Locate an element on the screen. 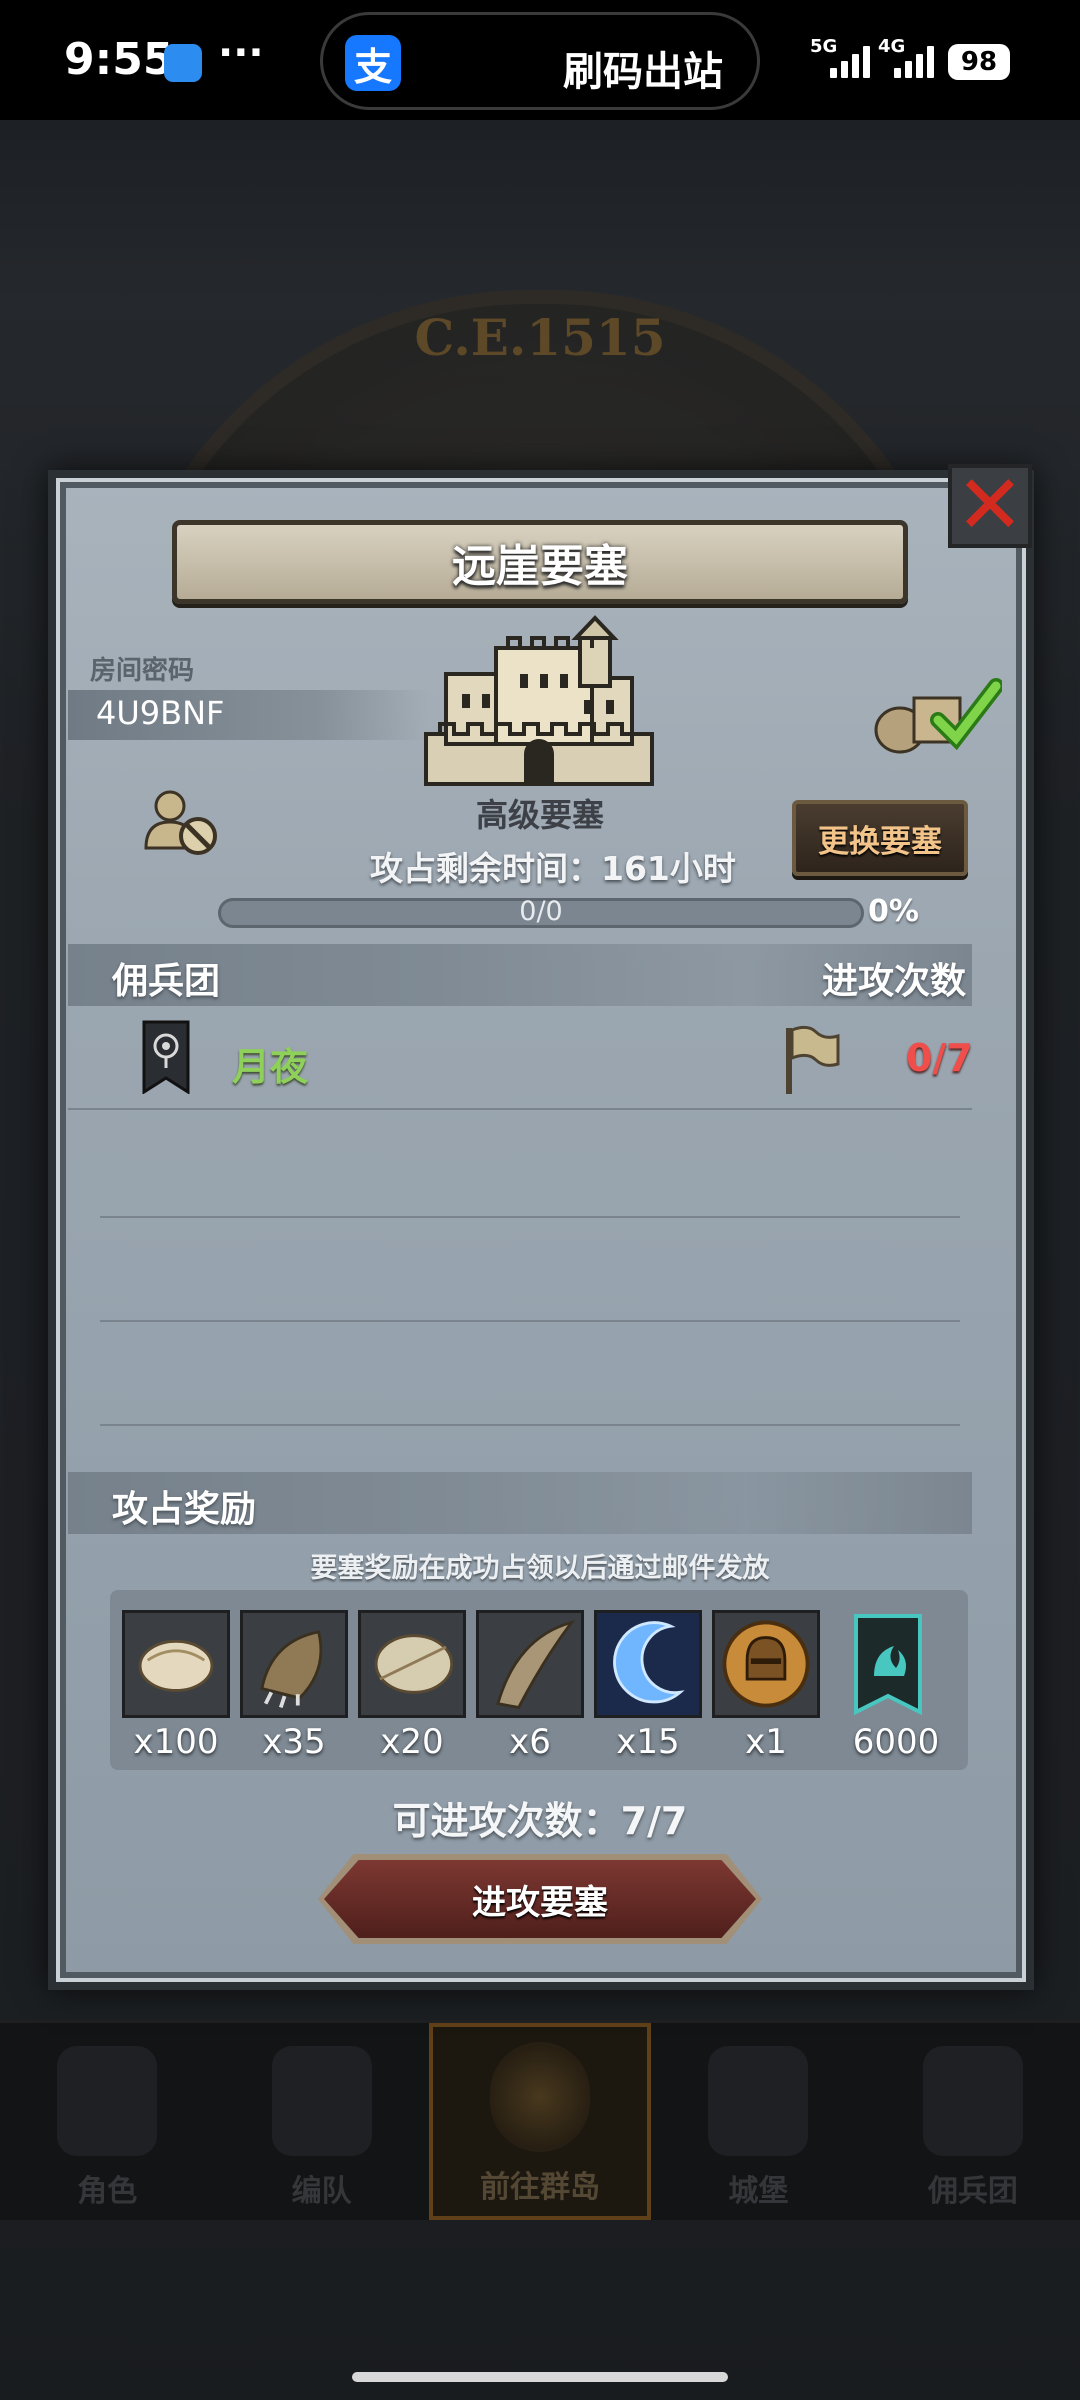 Image resolution: width=1080 pixels, height=2400 pixels. user-blocked-icon is located at coordinates (182, 823).